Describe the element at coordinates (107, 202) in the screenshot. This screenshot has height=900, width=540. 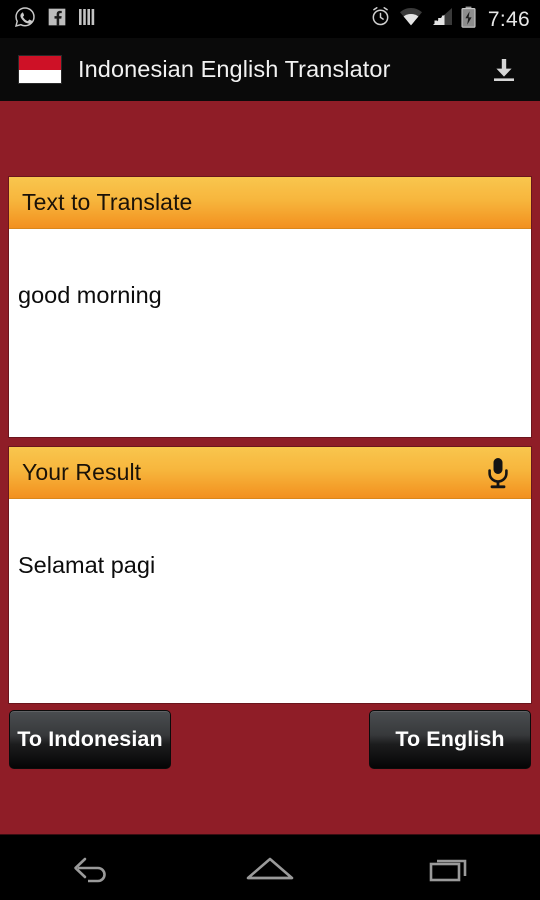
I see `text-to-translate-title: Text to Translate` at that location.